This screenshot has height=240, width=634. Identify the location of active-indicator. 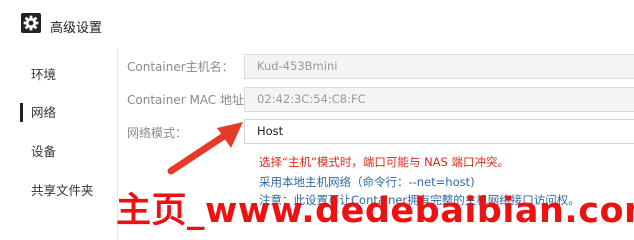
(21, 112).